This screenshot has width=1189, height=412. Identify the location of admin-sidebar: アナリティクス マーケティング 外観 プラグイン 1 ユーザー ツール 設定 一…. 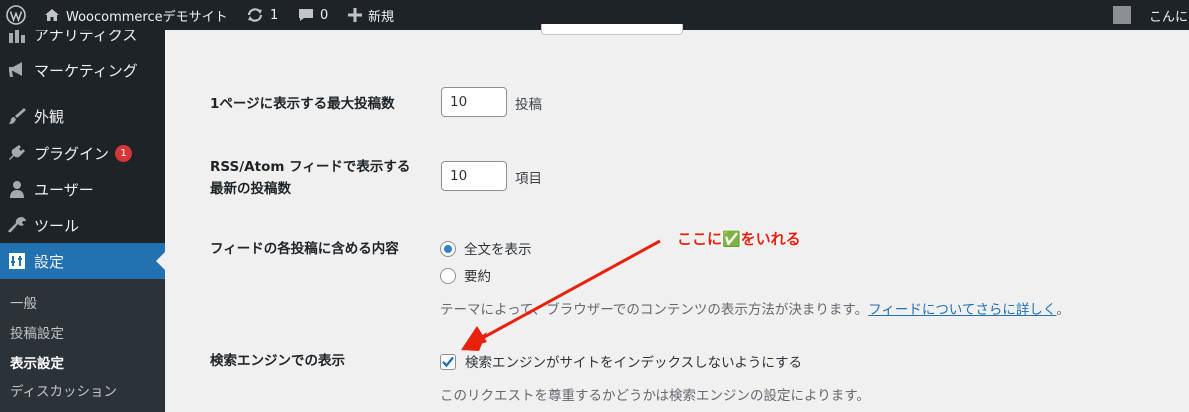
(82, 221).